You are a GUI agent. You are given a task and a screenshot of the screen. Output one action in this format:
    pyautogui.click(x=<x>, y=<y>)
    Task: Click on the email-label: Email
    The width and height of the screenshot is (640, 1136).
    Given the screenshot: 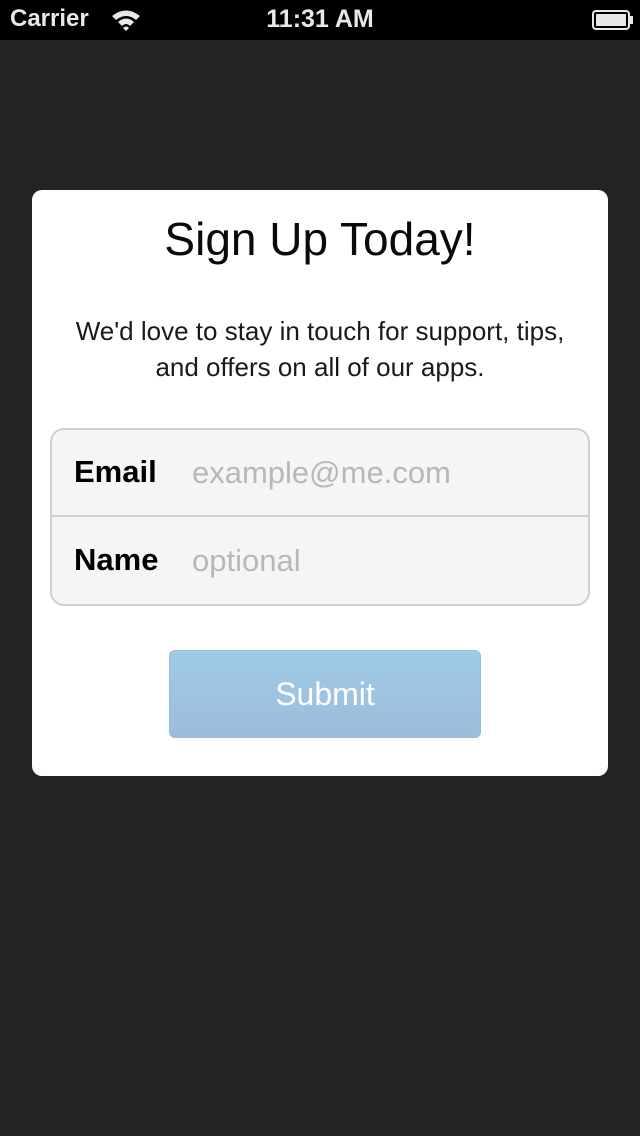 What is the action you would take?
    pyautogui.click(x=115, y=471)
    